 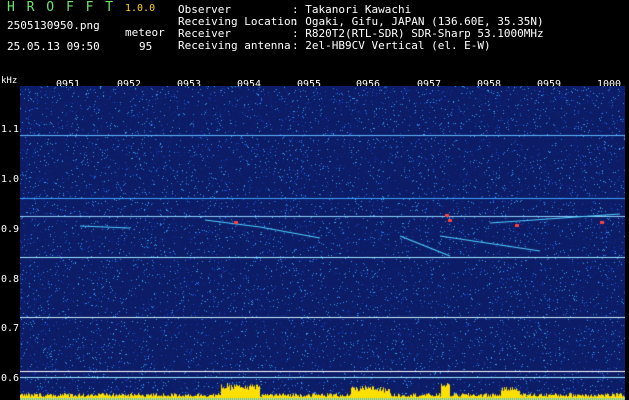 What do you see at coordinates (234, 45) in the screenshot?
I see `antenna-label: Receiving antenna` at bounding box center [234, 45].